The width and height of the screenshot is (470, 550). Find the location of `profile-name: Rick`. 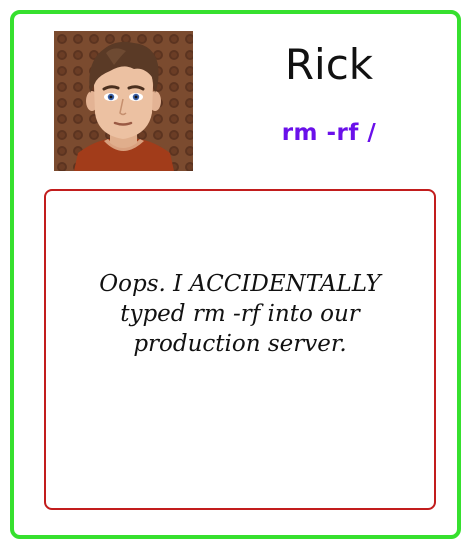

profile-name: Rick is located at coordinates (329, 64).